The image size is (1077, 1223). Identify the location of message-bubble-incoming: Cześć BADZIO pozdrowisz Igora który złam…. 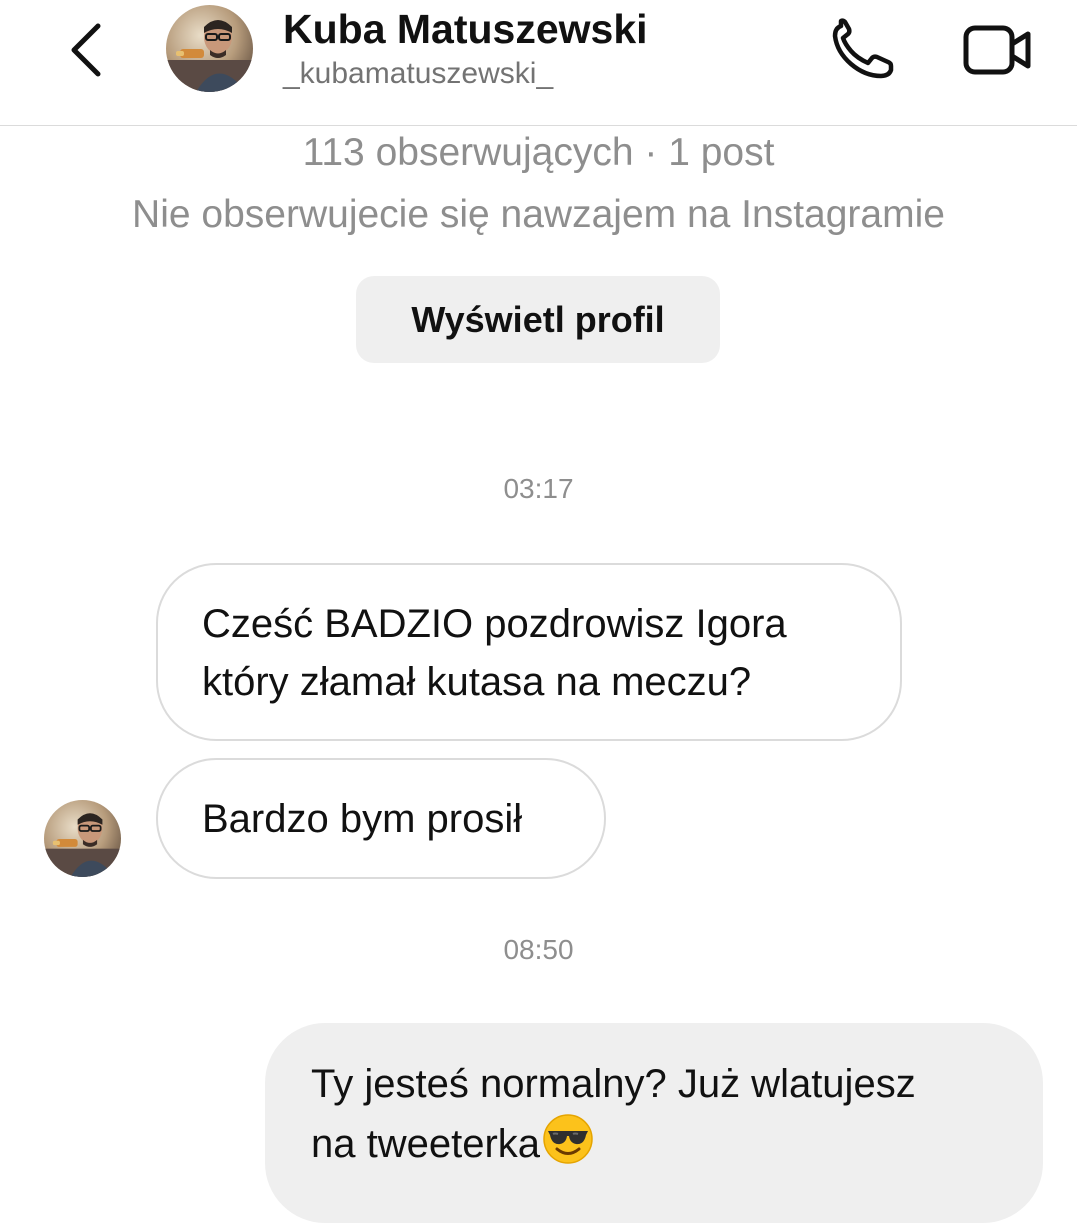
(529, 652).